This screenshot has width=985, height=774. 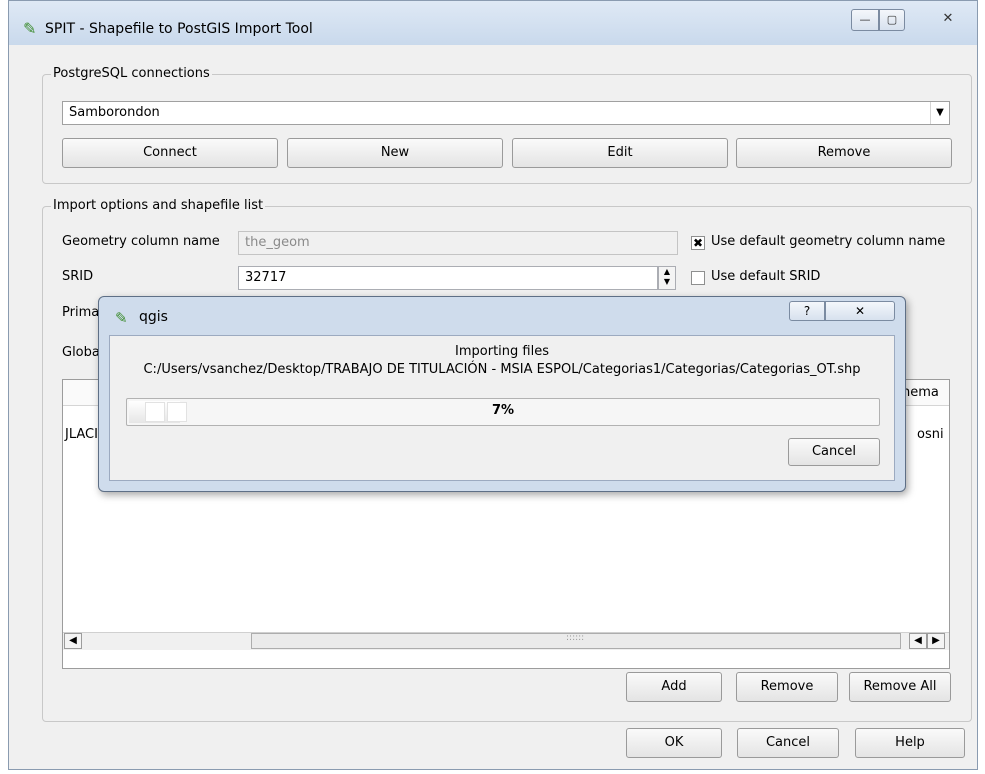 I want to click on new-connection-button: New, so click(x=395, y=153).